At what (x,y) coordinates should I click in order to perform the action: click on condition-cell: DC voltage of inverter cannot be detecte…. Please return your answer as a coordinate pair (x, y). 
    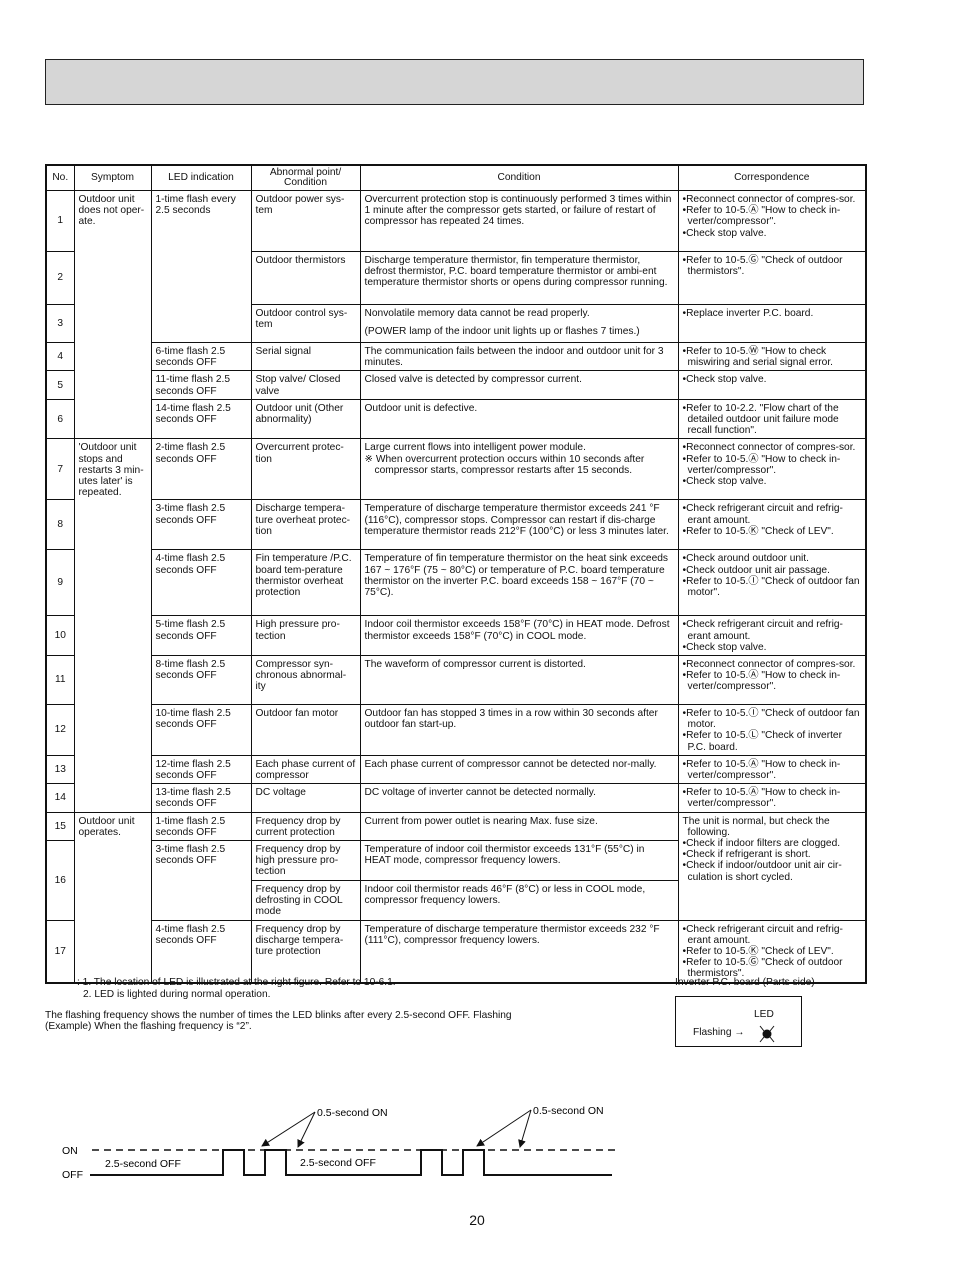
    Looking at the image, I should click on (519, 798).